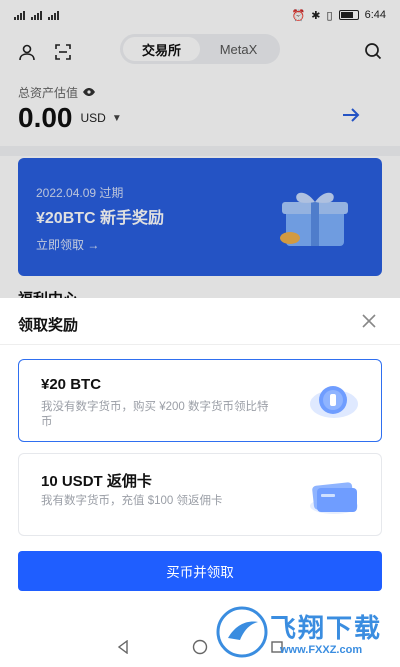 The image size is (400, 667). Describe the element at coordinates (48, 325) in the screenshot. I see `sheet-title: 领取奖励` at that location.